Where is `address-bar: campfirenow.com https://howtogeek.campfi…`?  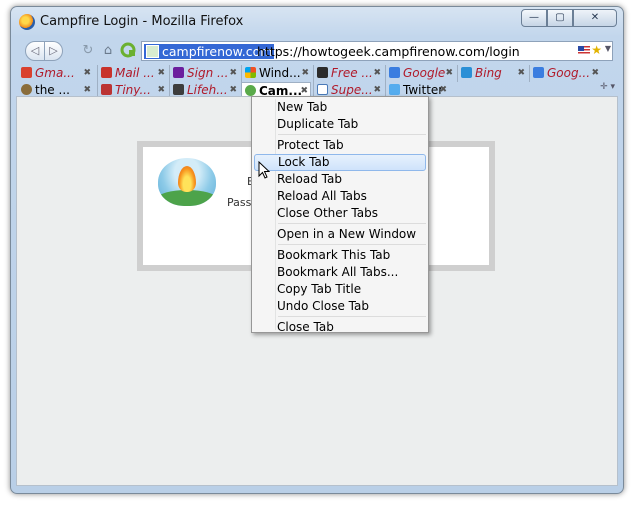
address-bar: campfirenow.com https://howtogeek.campfi… is located at coordinates (377, 51).